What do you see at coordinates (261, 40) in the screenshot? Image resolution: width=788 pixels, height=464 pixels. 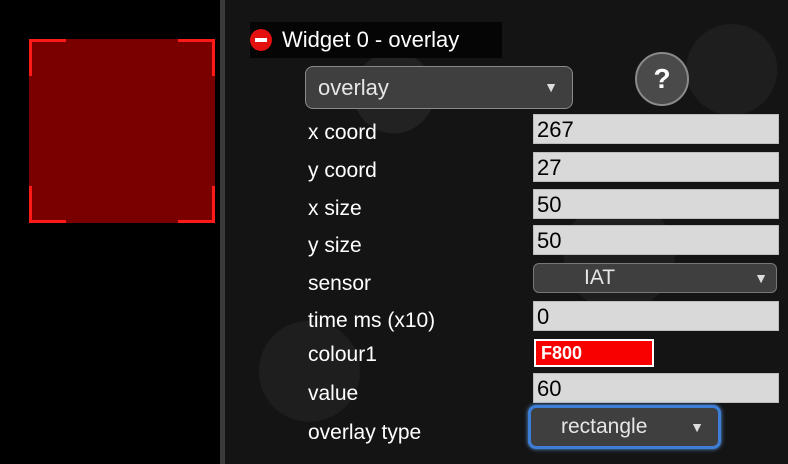 I see `minus-circle-icon` at bounding box center [261, 40].